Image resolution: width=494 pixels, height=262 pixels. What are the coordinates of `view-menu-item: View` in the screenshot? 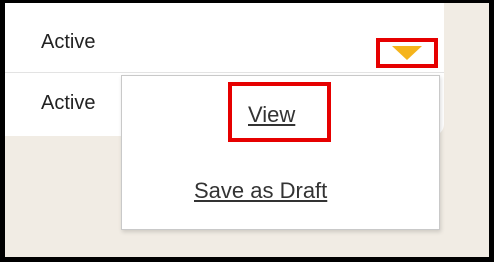 It's located at (271, 115).